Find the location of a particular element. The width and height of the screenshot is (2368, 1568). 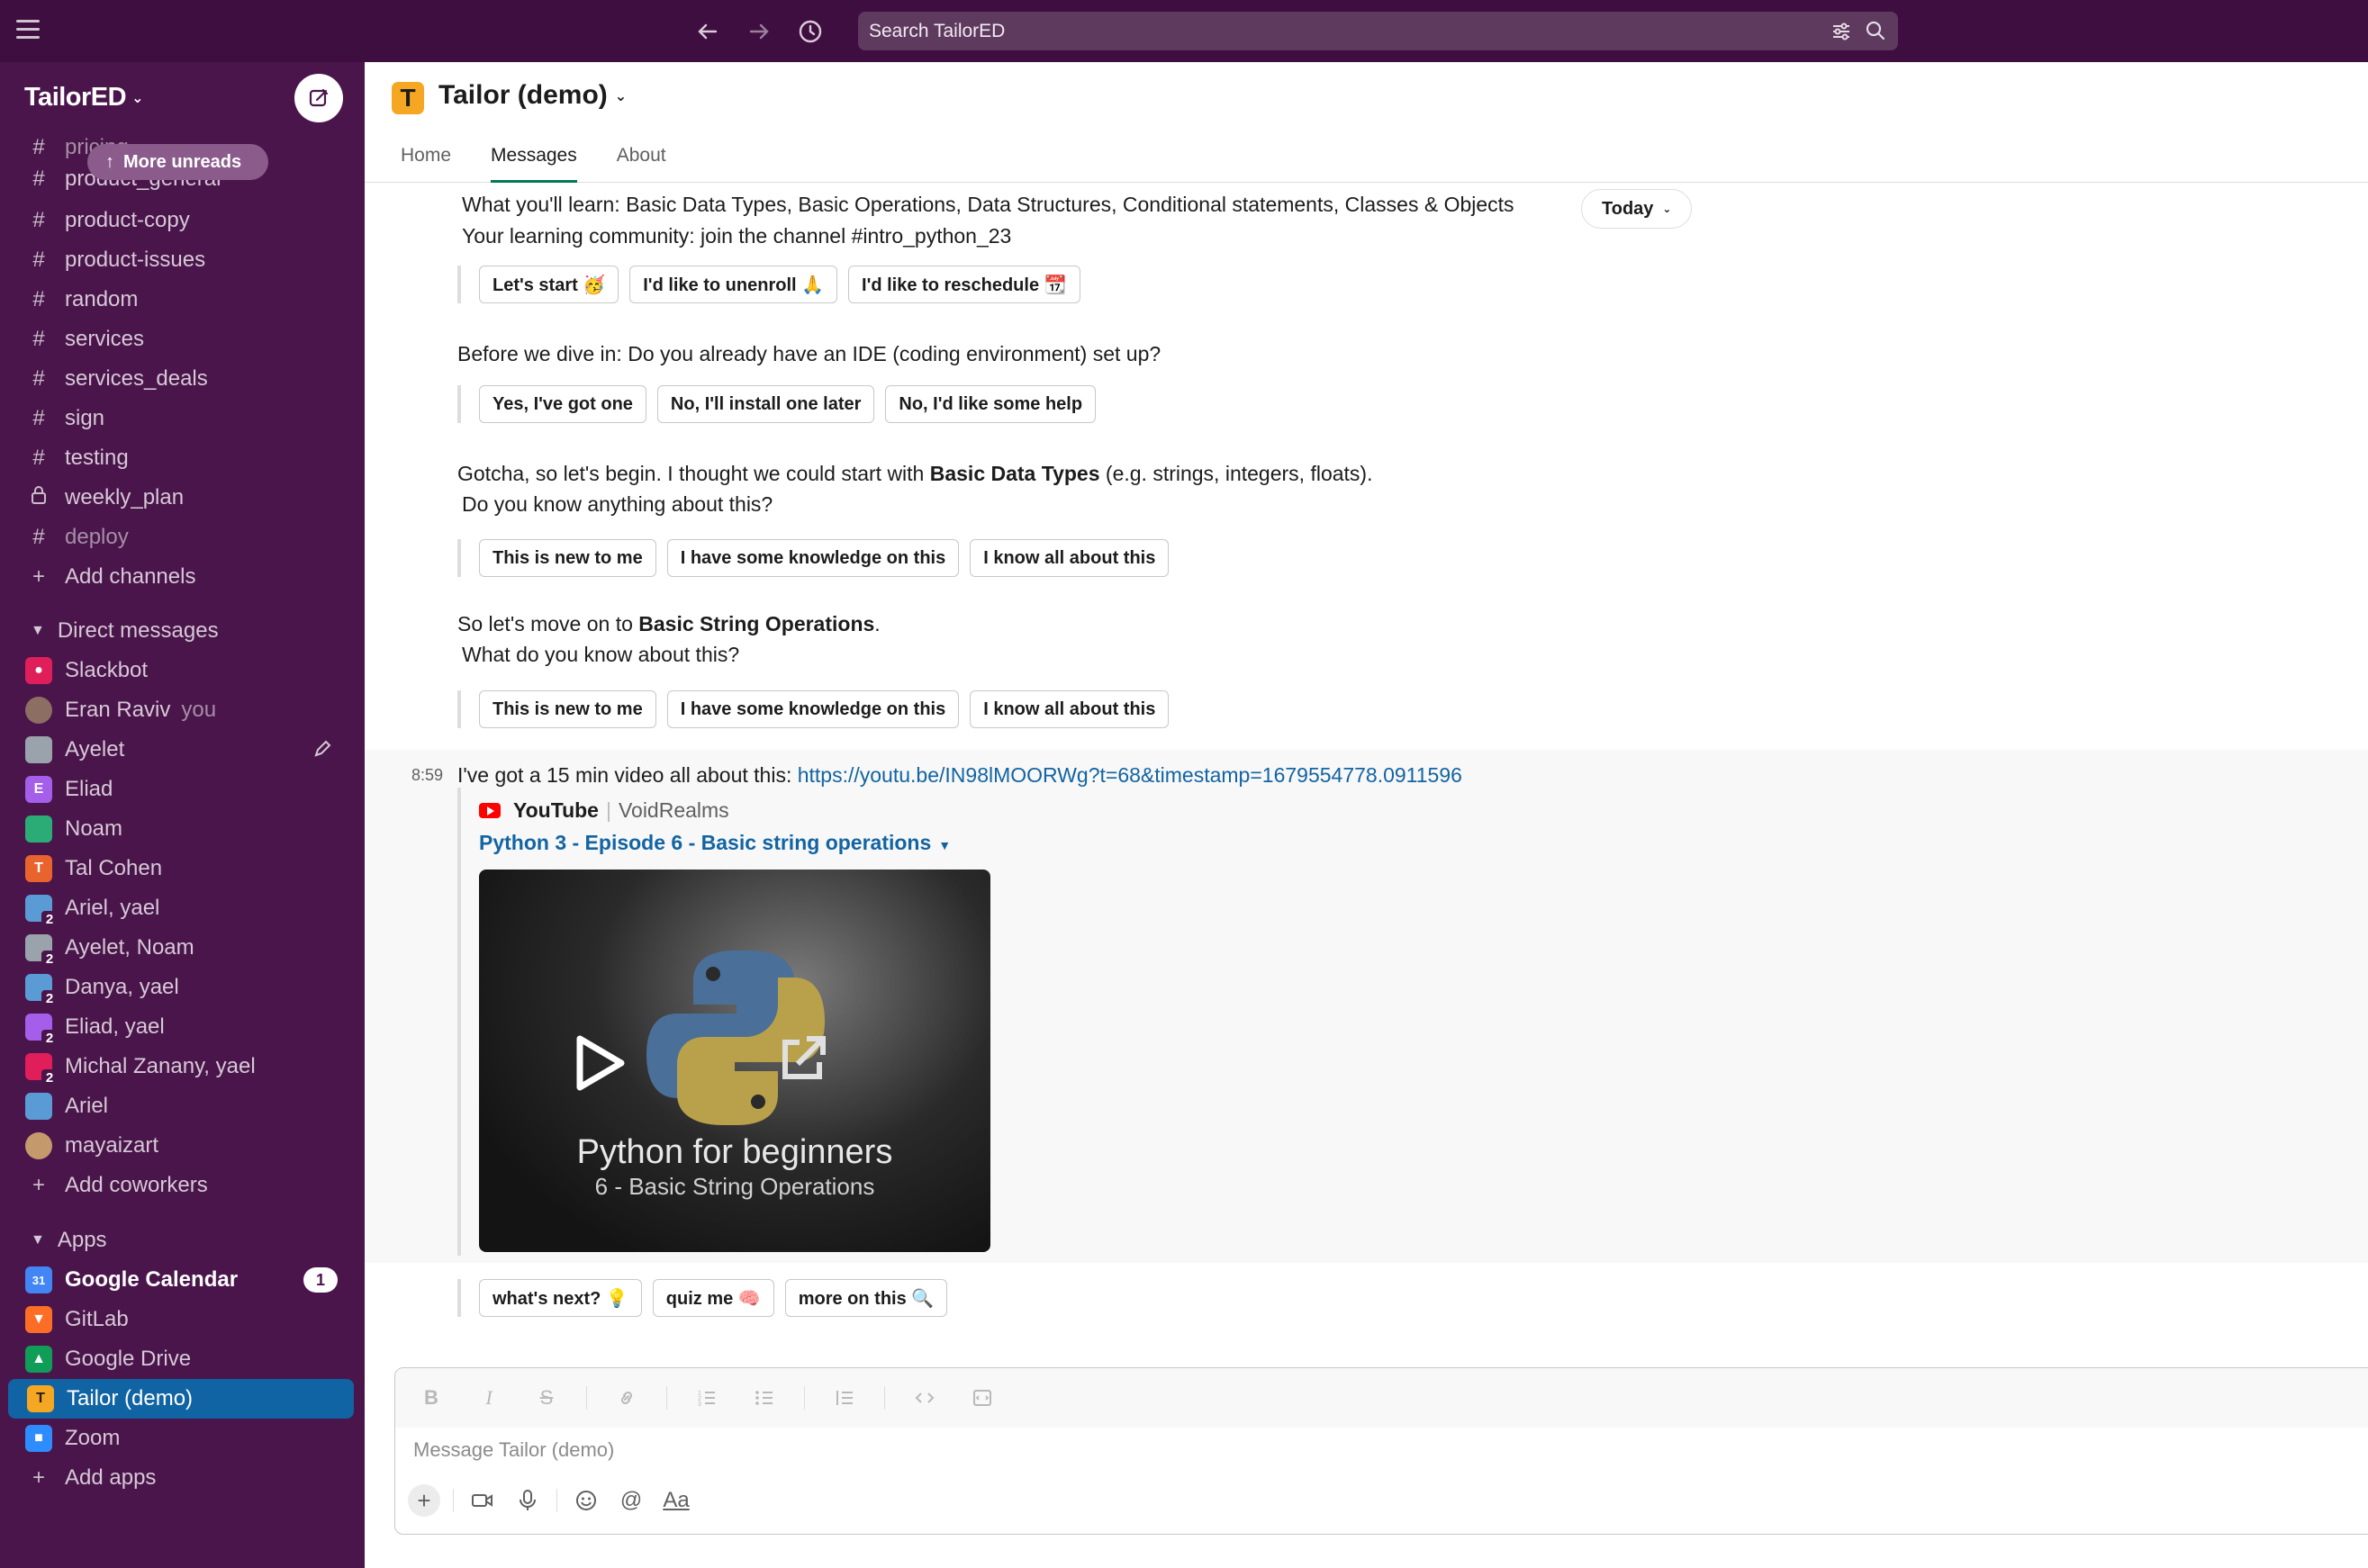

back-arrow-icon is located at coordinates (708, 32).